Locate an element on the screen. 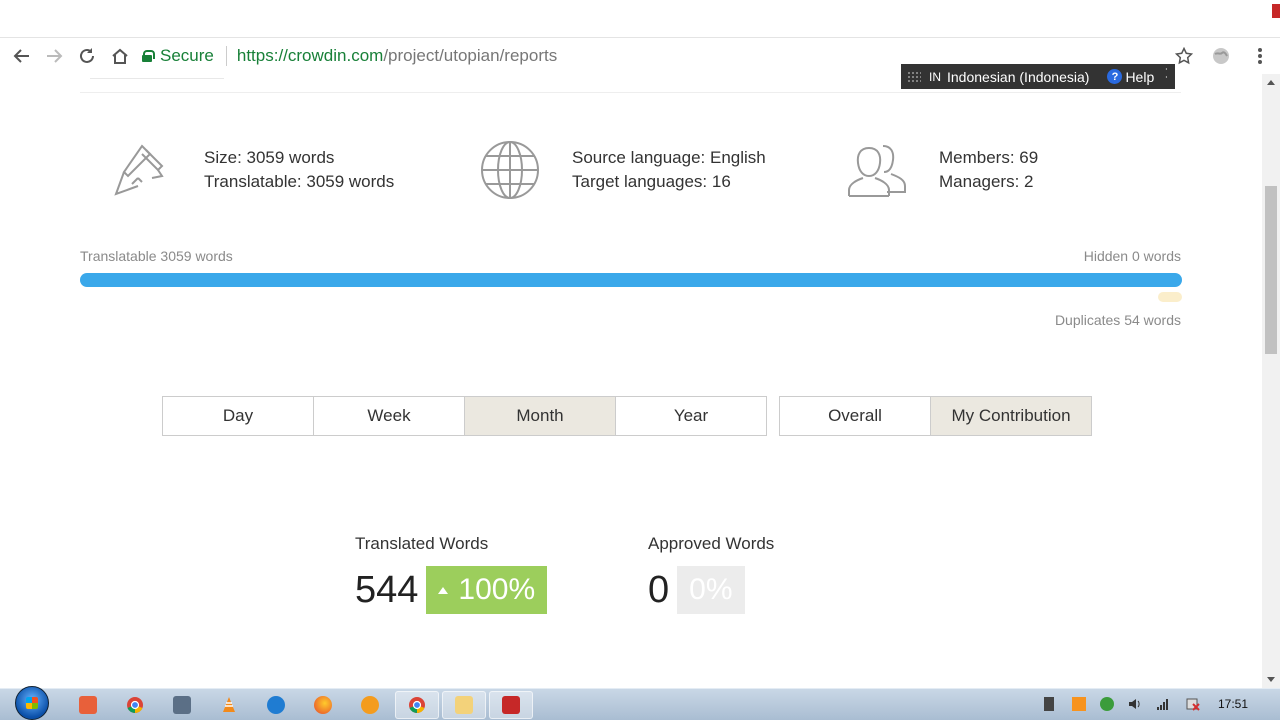 The height and width of the screenshot is (721, 1280). tab-week: Week is located at coordinates (389, 416).